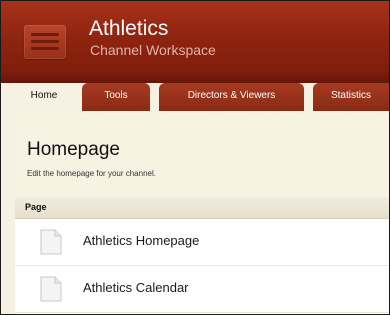 The height and width of the screenshot is (315, 390). What do you see at coordinates (202, 289) in the screenshot?
I see `table-row: Athletics Calendar` at bounding box center [202, 289].